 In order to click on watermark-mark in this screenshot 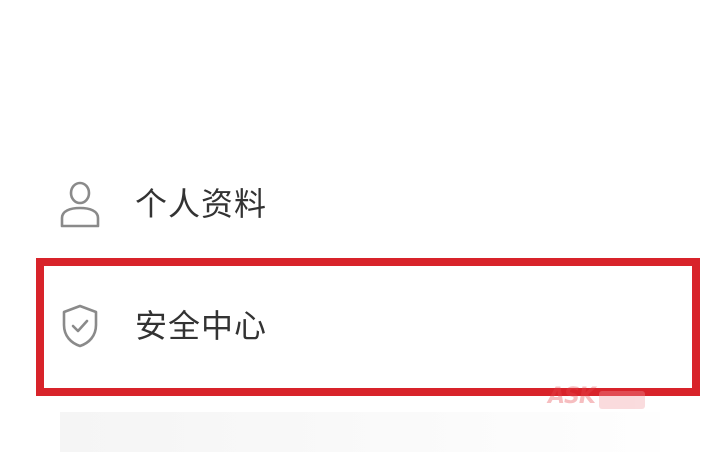, I will do `click(621, 400)`.